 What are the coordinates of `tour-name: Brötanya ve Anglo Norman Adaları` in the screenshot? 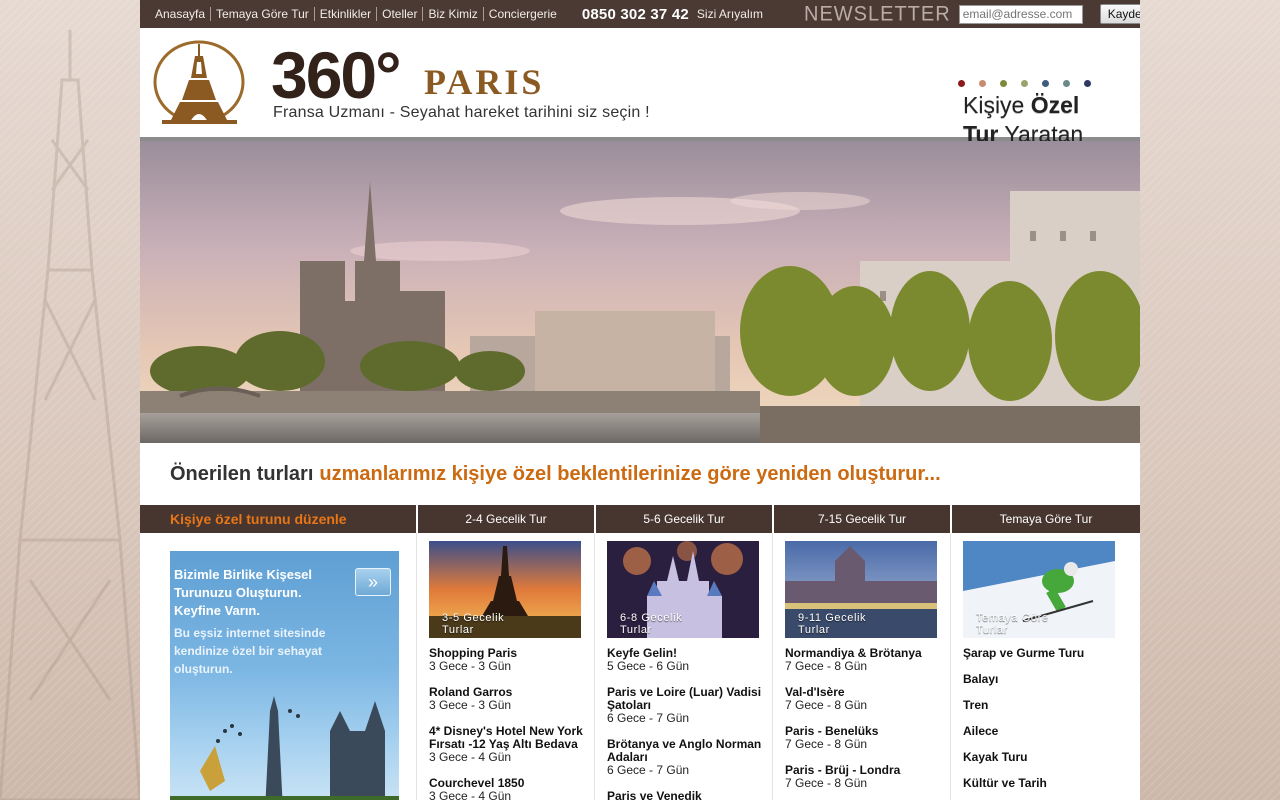 It's located at (684, 750).